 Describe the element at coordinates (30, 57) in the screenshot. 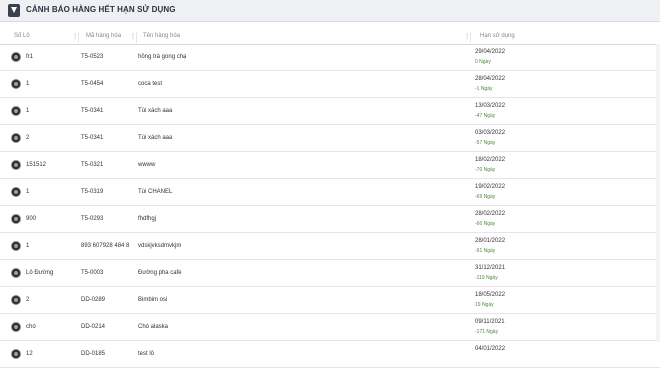

I see `lot-number: fr1` at that location.